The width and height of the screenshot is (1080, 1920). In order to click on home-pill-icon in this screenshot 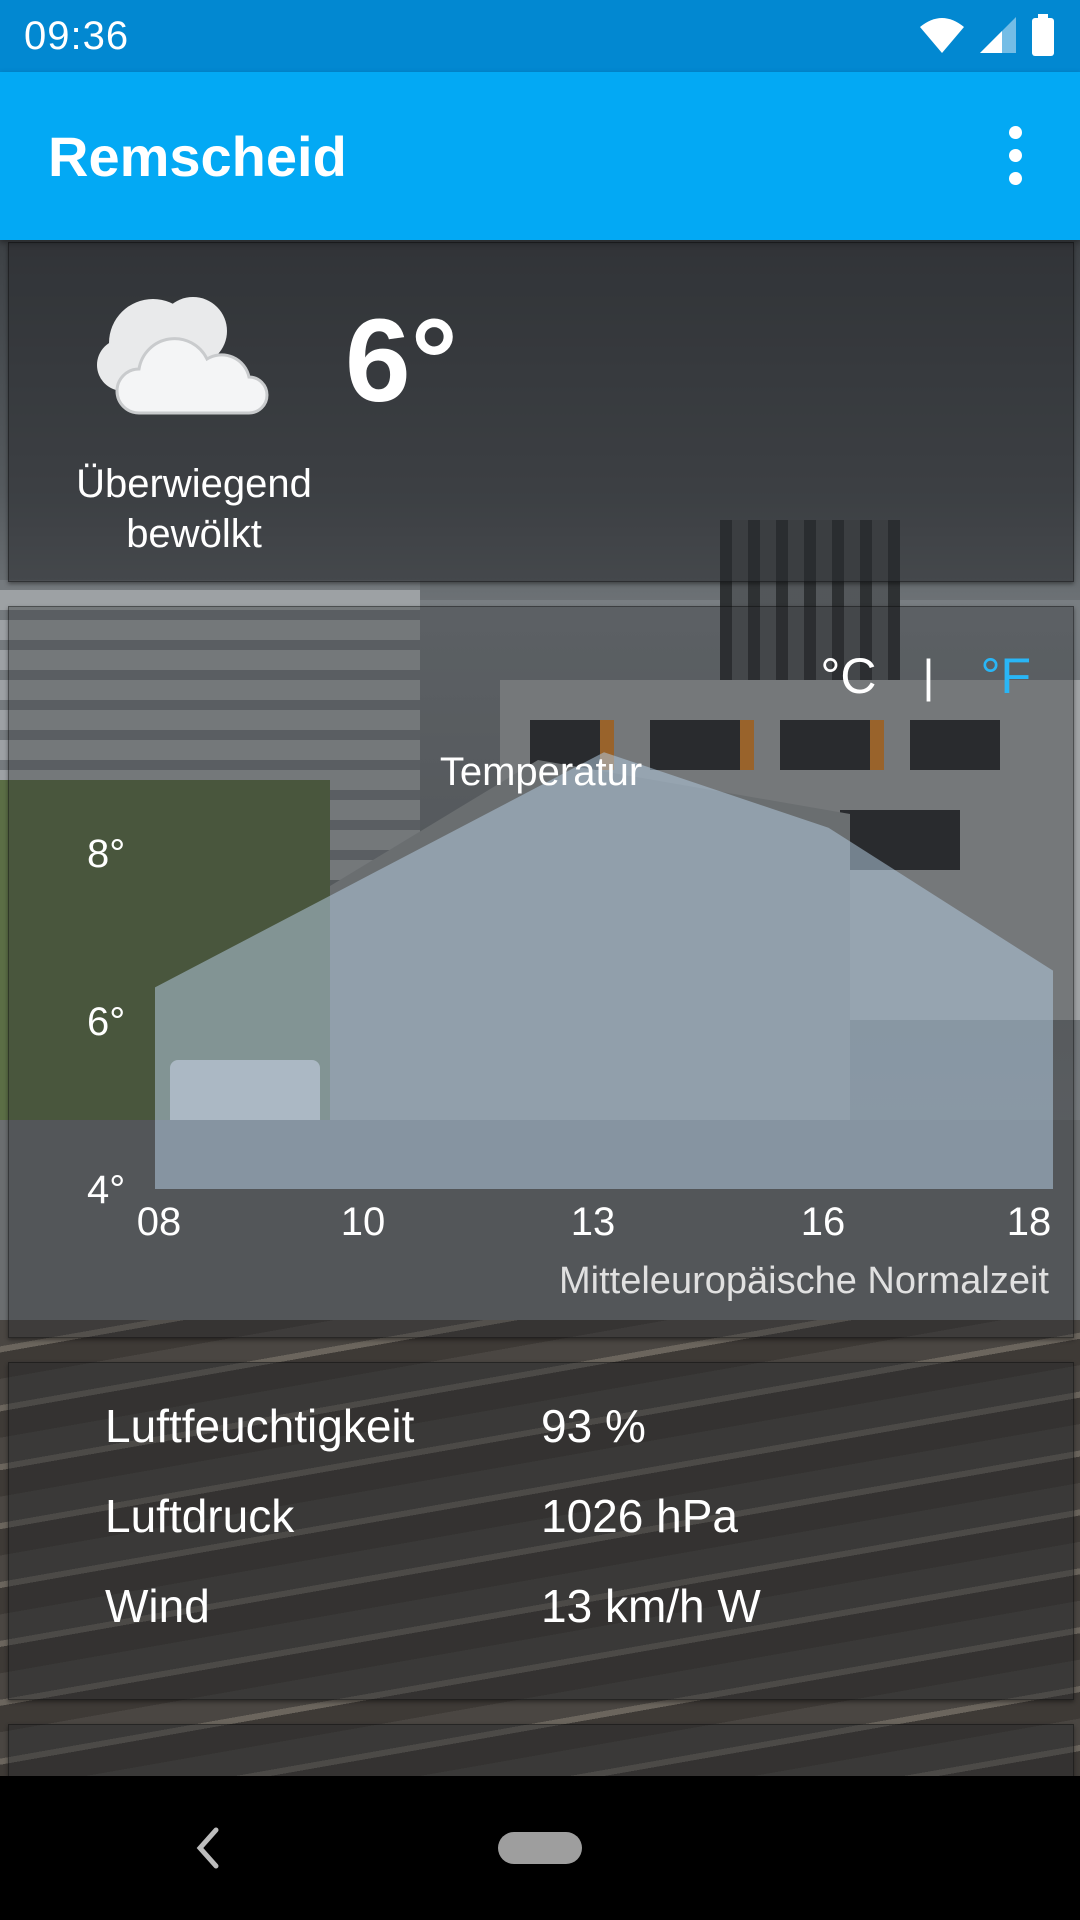, I will do `click(540, 1848)`.